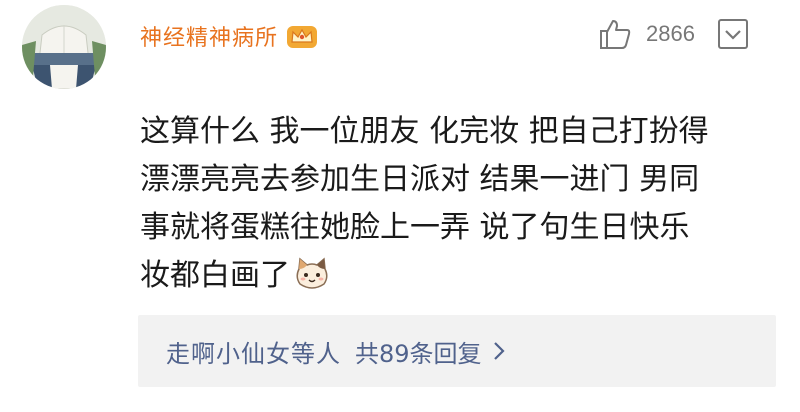  I want to click on thumbs-up-icon, so click(615, 34).